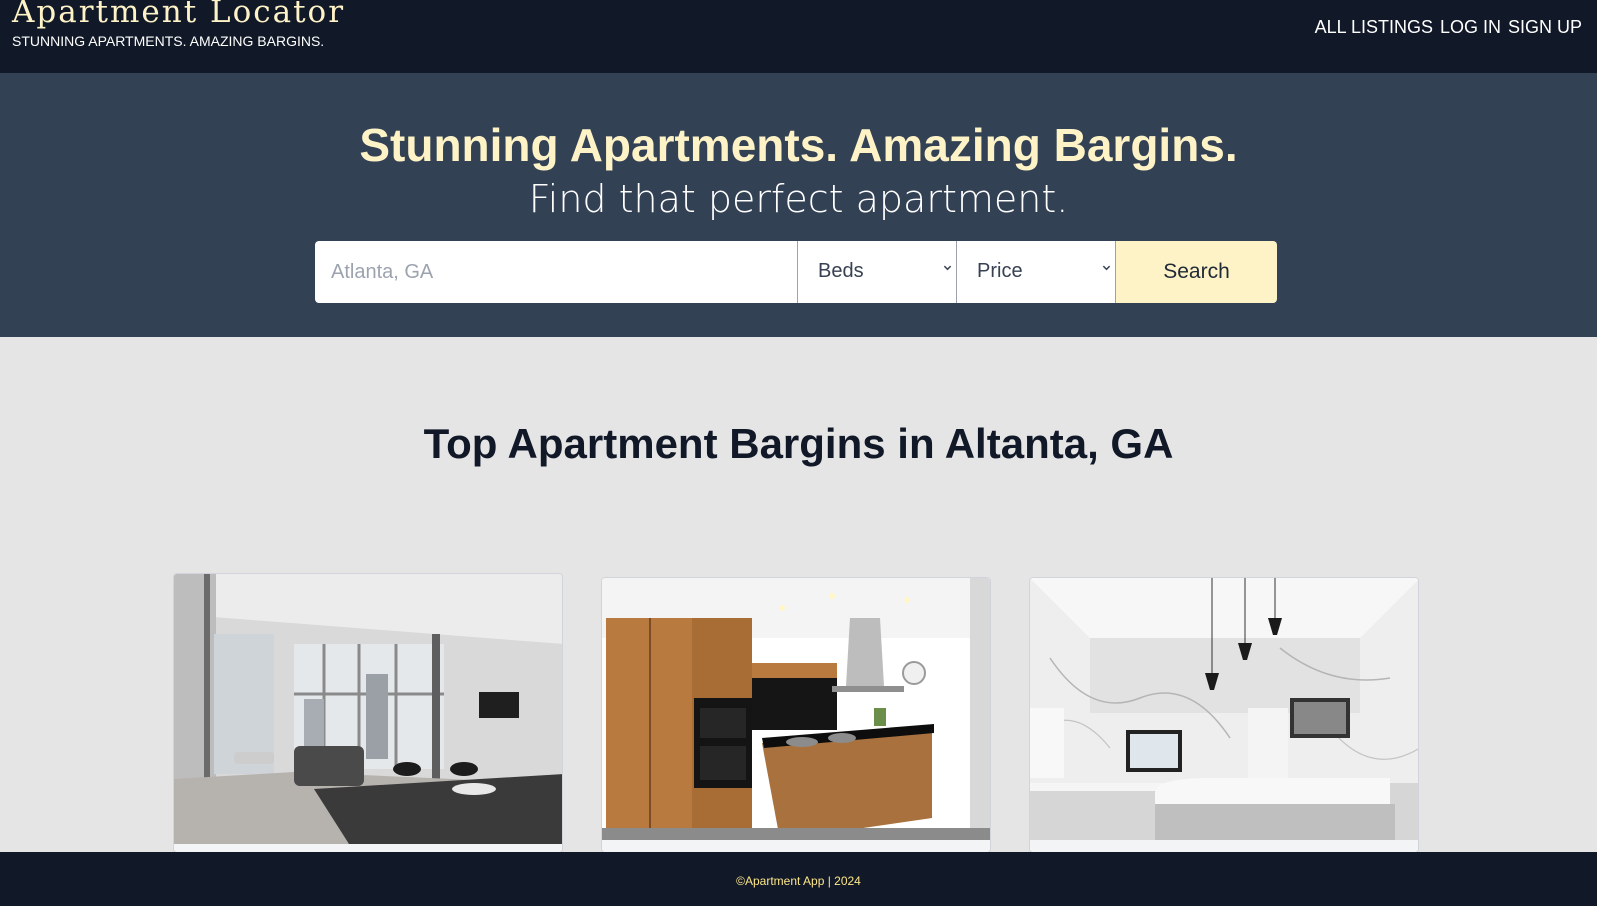 The image size is (1600, 906). What do you see at coordinates (841, 271) in the screenshot?
I see `beds-select-label: Beds` at bounding box center [841, 271].